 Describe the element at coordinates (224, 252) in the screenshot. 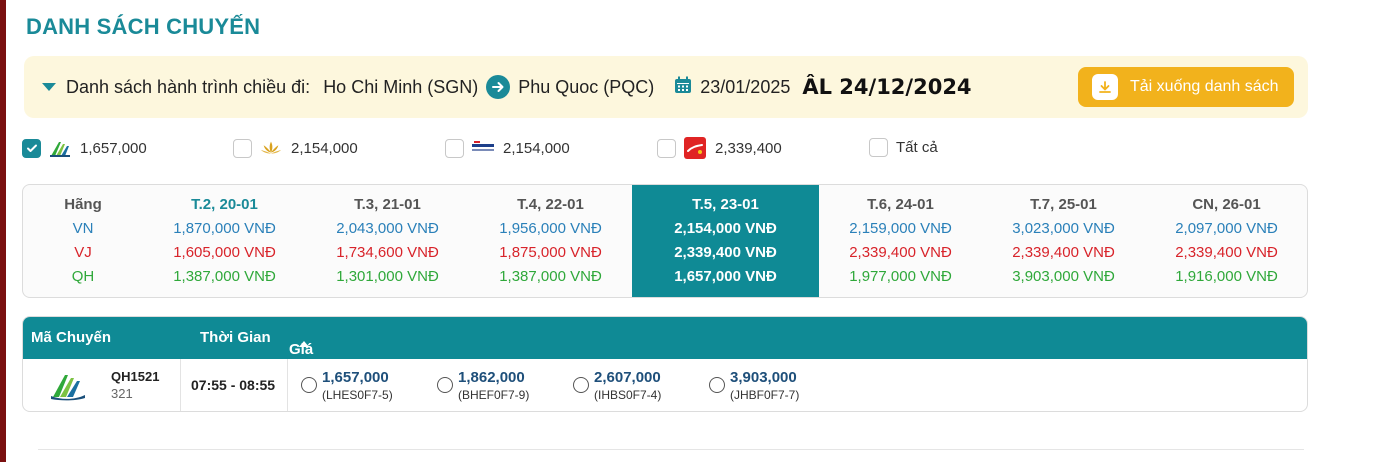

I see `price-vj: 1,605,000 VNĐ` at that location.